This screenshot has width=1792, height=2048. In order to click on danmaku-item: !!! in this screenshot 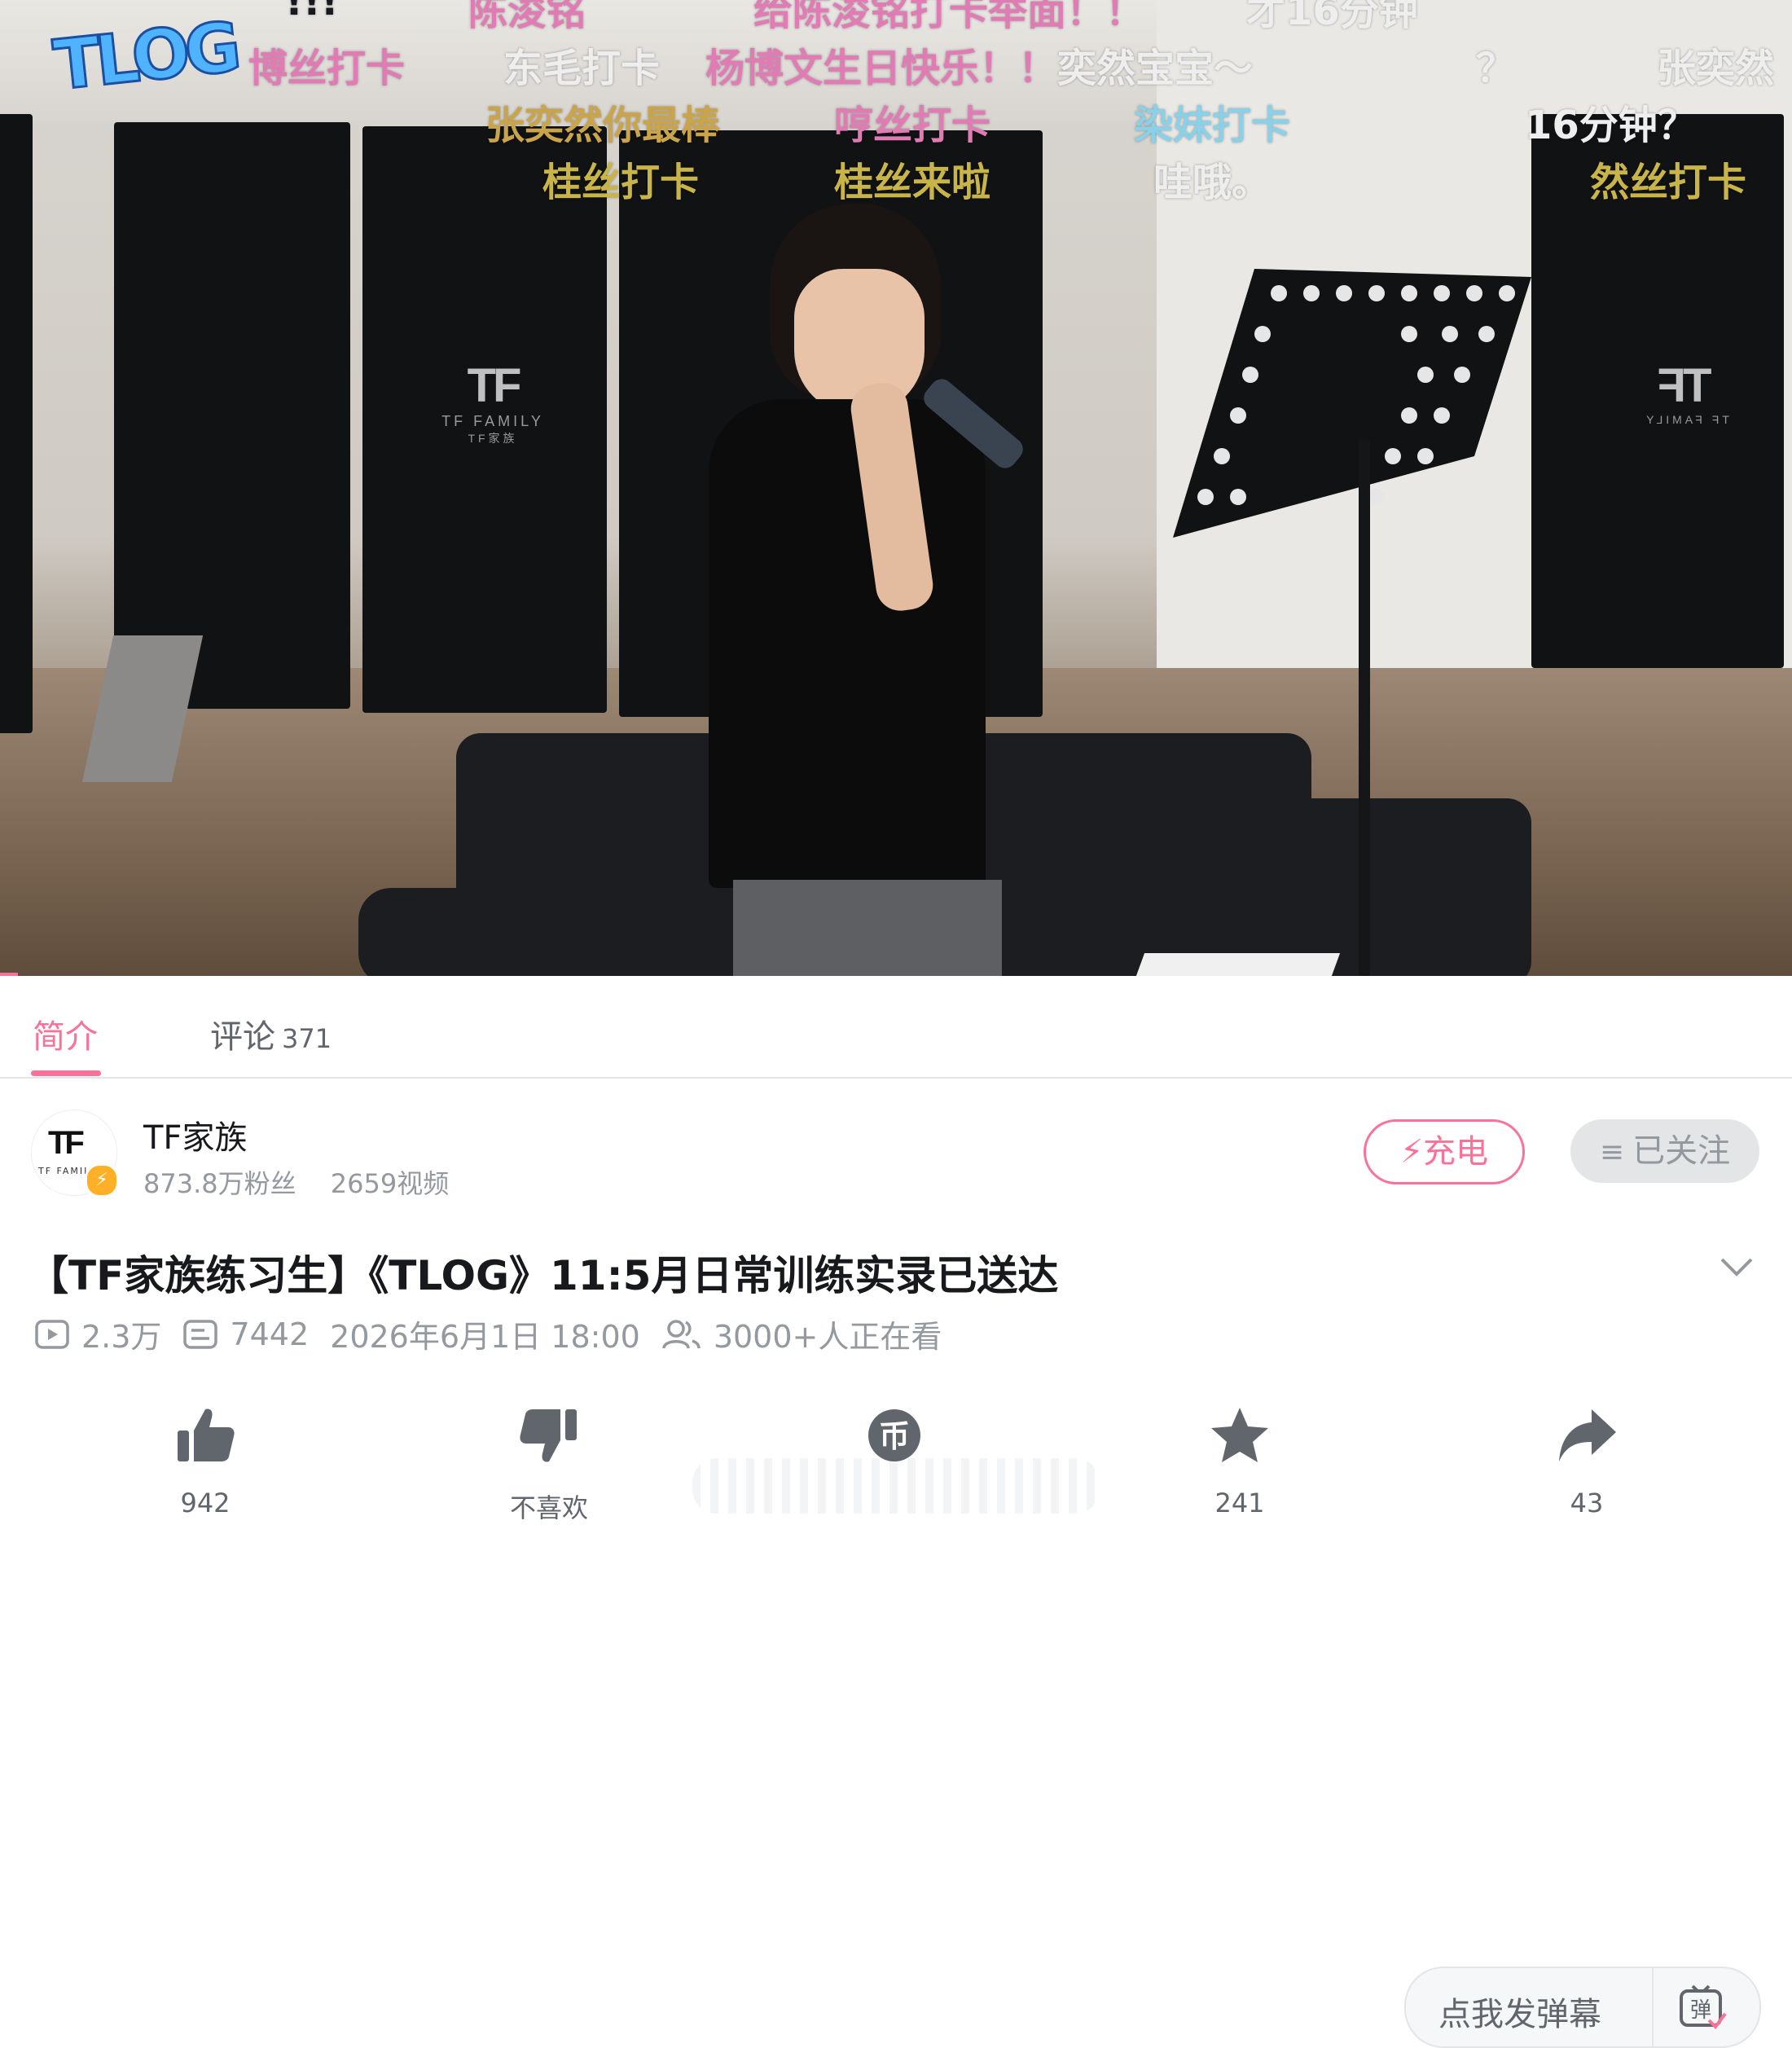, I will do `click(312, 12)`.